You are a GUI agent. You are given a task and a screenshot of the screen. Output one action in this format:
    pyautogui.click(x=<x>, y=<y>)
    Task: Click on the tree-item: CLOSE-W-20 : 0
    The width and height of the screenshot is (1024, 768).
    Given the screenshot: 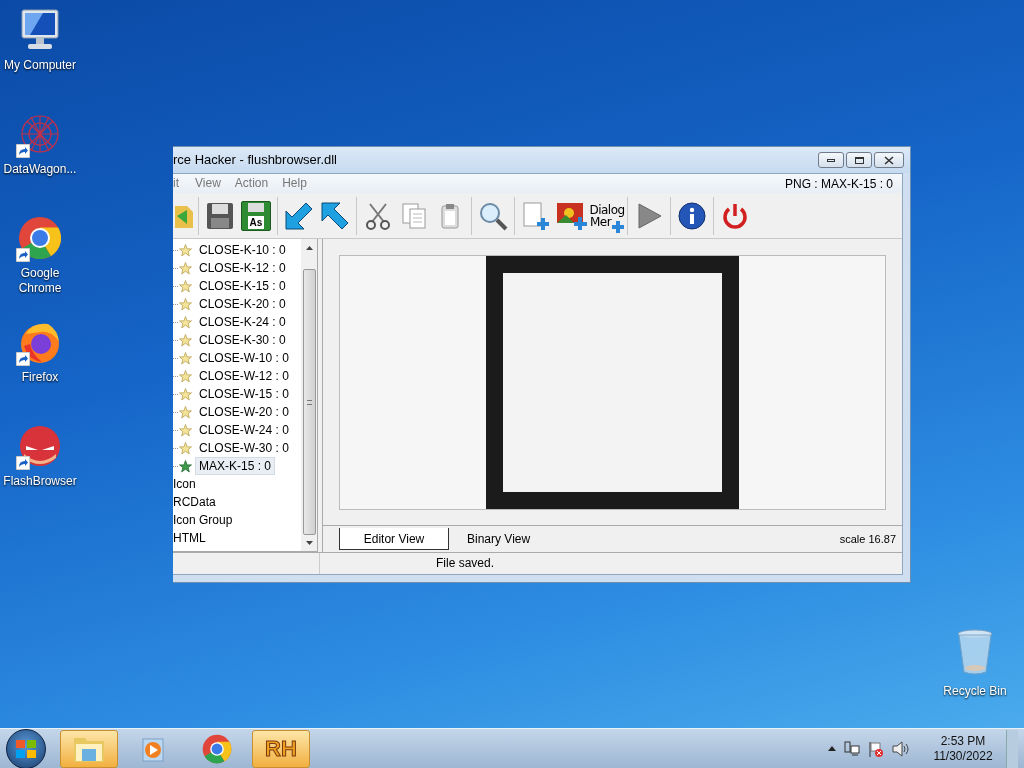 What is the action you would take?
    pyautogui.click(x=244, y=412)
    